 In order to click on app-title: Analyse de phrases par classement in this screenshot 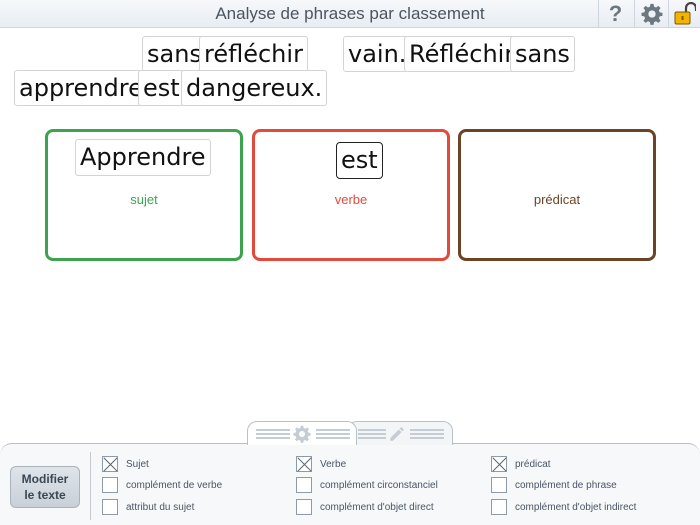, I will do `click(350, 13)`.